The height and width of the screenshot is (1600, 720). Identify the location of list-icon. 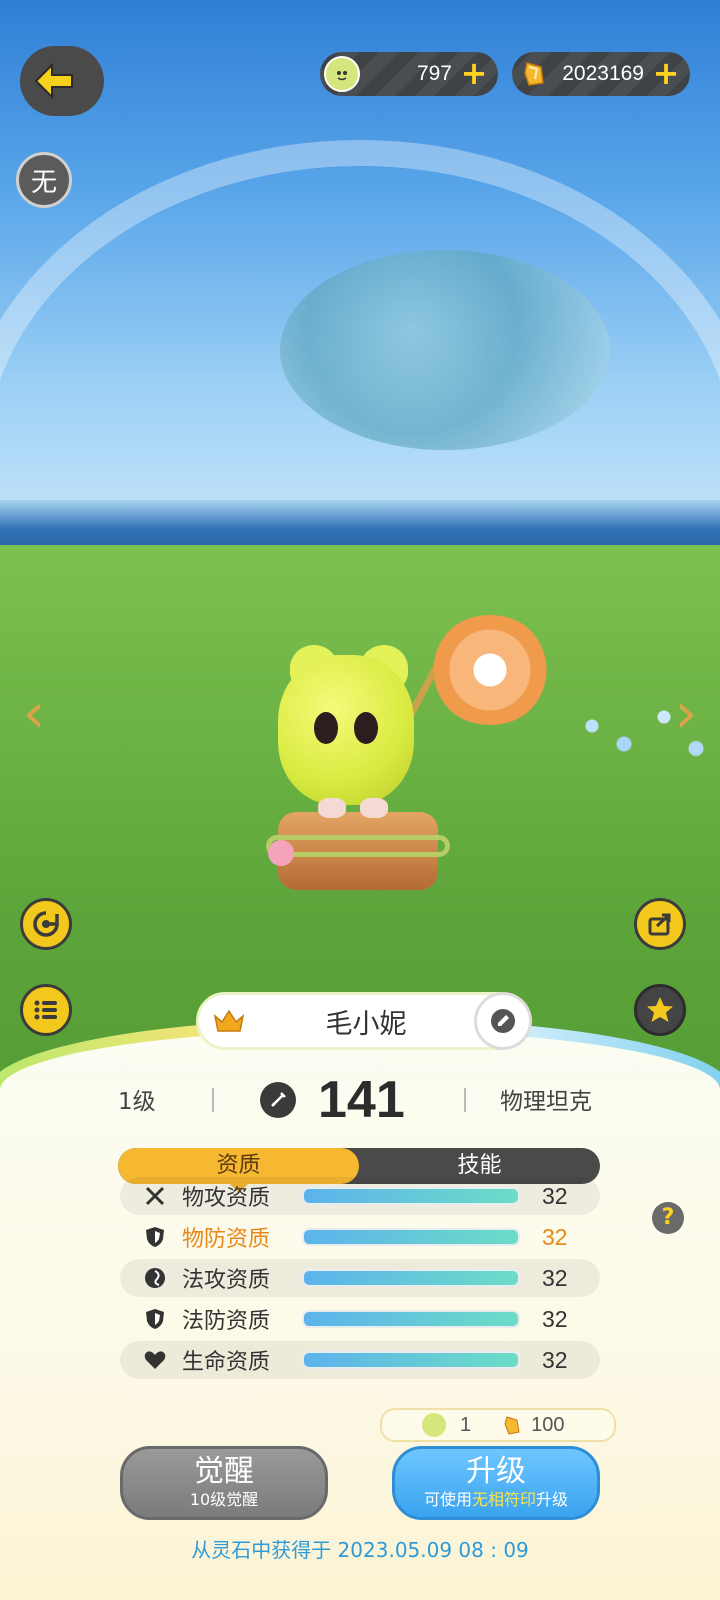
(45, 1010).